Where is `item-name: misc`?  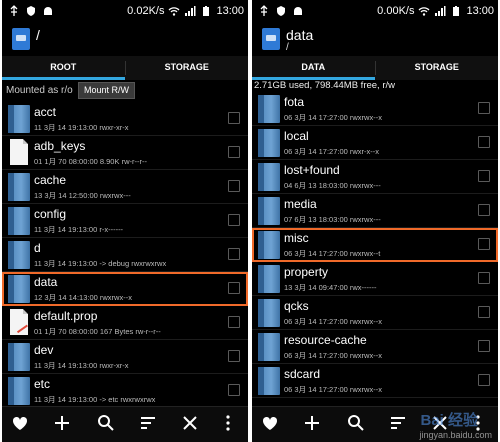
item-name: misc is located at coordinates (296, 238).